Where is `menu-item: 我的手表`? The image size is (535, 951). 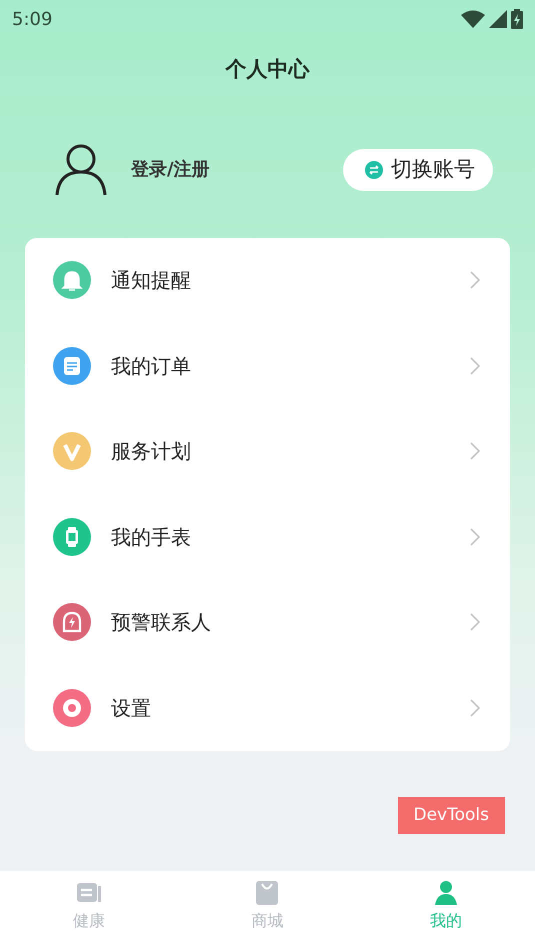
menu-item: 我的手表 is located at coordinates (267, 537).